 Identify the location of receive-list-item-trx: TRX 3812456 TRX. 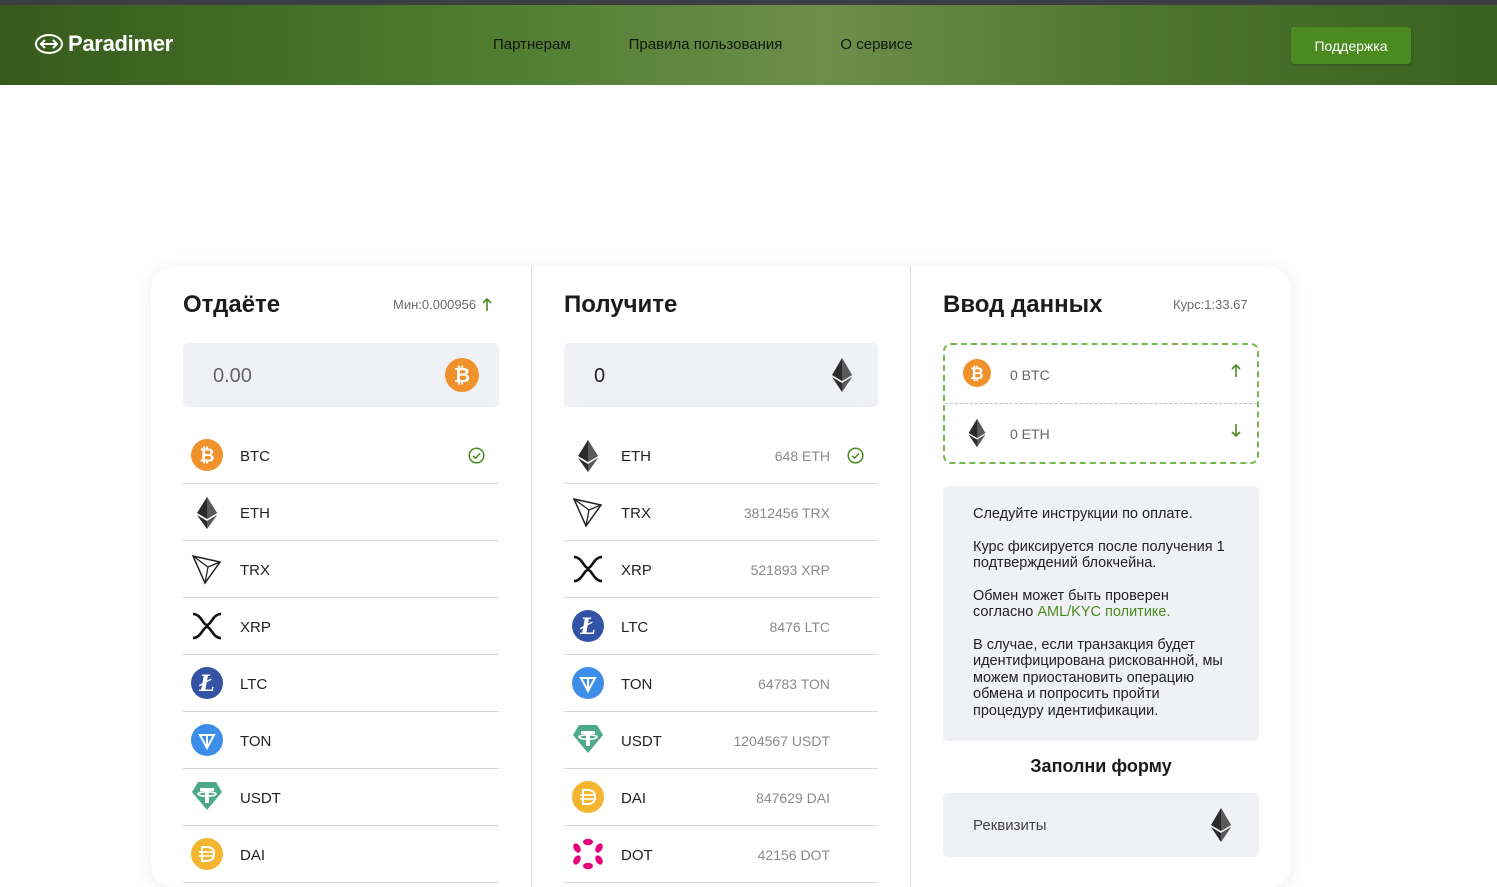
(721, 512).